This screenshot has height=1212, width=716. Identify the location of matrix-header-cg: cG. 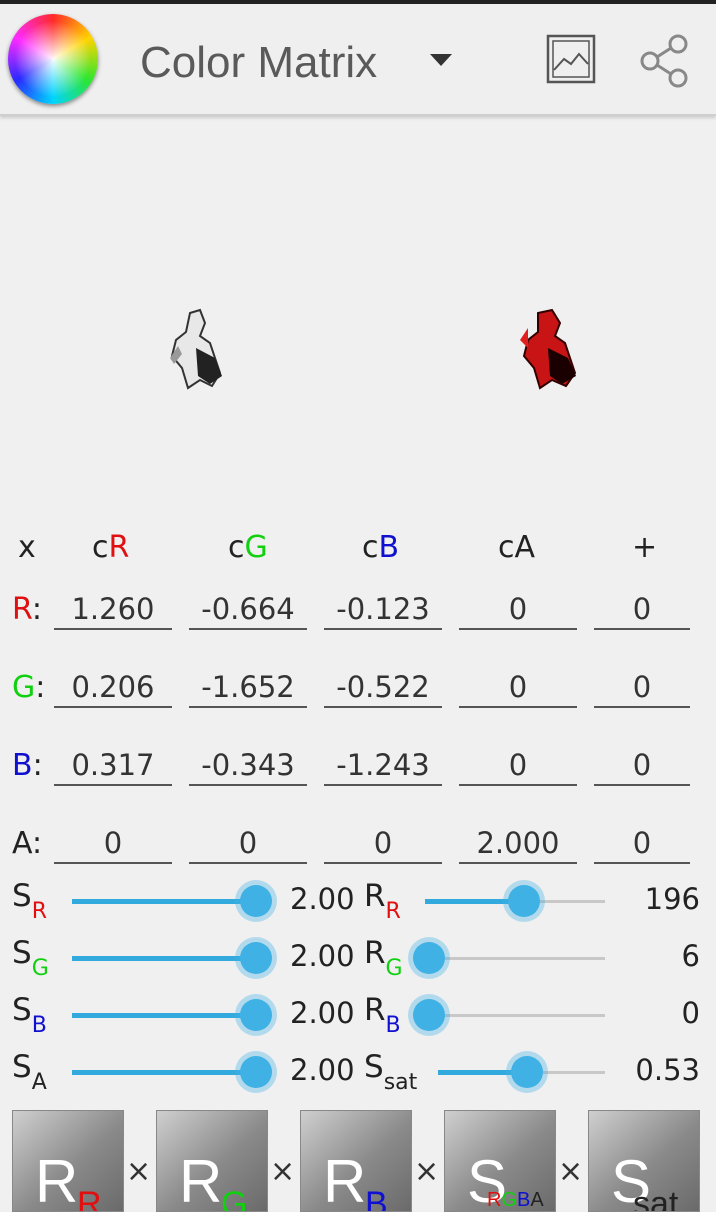
(248, 547).